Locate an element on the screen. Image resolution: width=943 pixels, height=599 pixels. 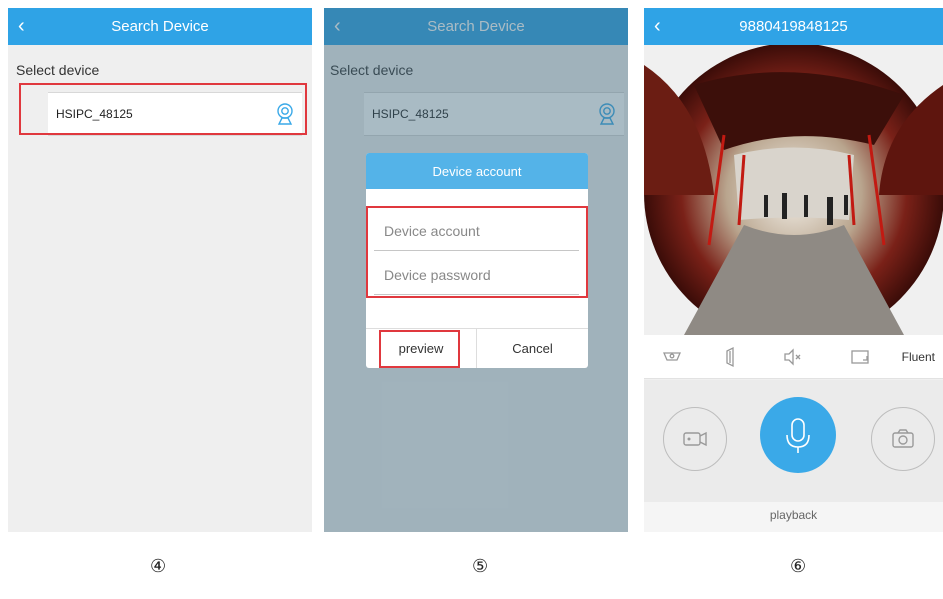
title-bar: ‹ 9880419848125 is located at coordinates (793, 26).